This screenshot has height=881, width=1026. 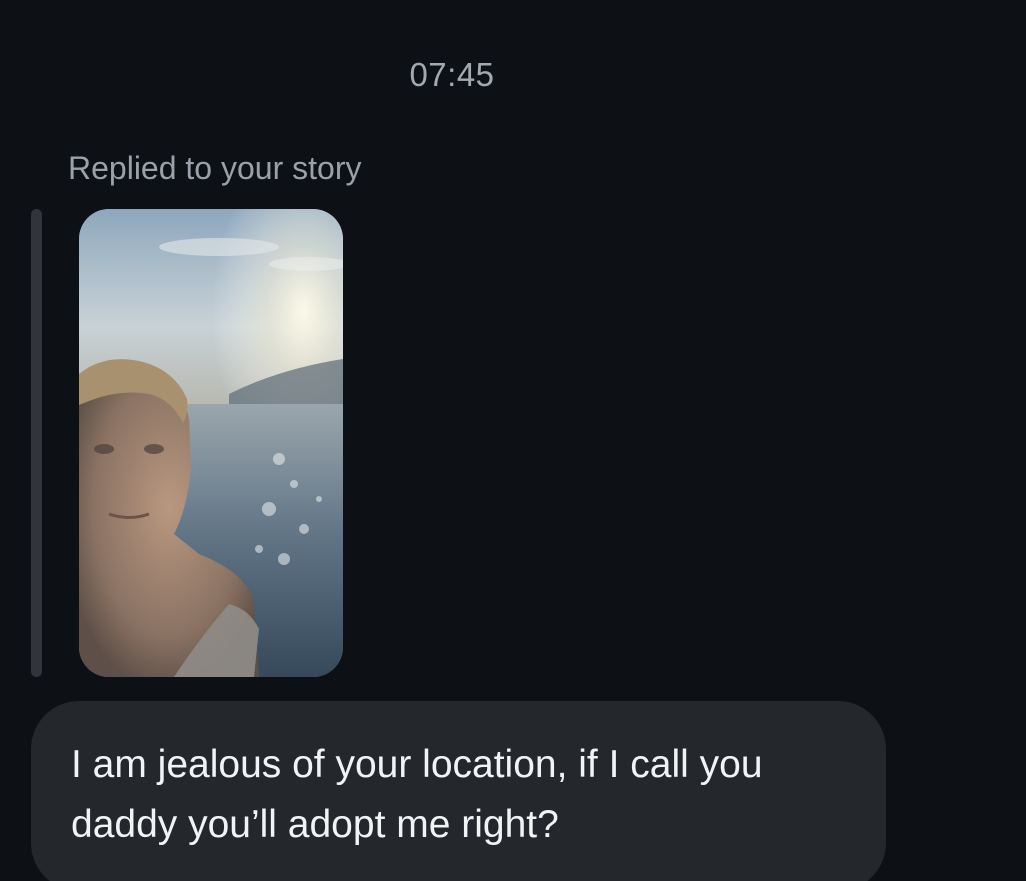 What do you see at coordinates (452, 74) in the screenshot?
I see `message-timestamp: 07:45` at bounding box center [452, 74].